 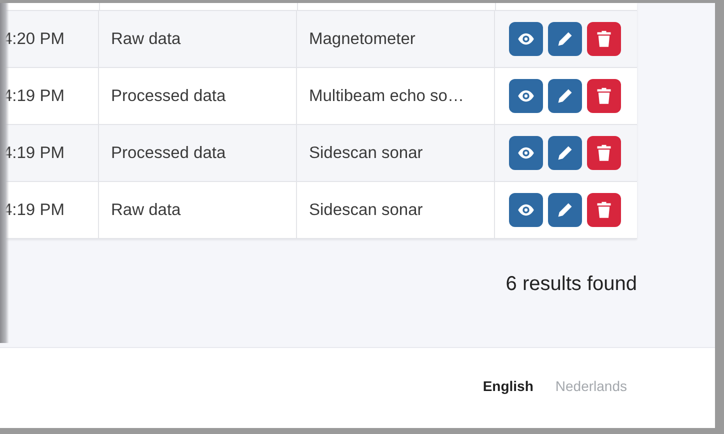 I want to click on results-count: 6 results found, so click(x=571, y=284).